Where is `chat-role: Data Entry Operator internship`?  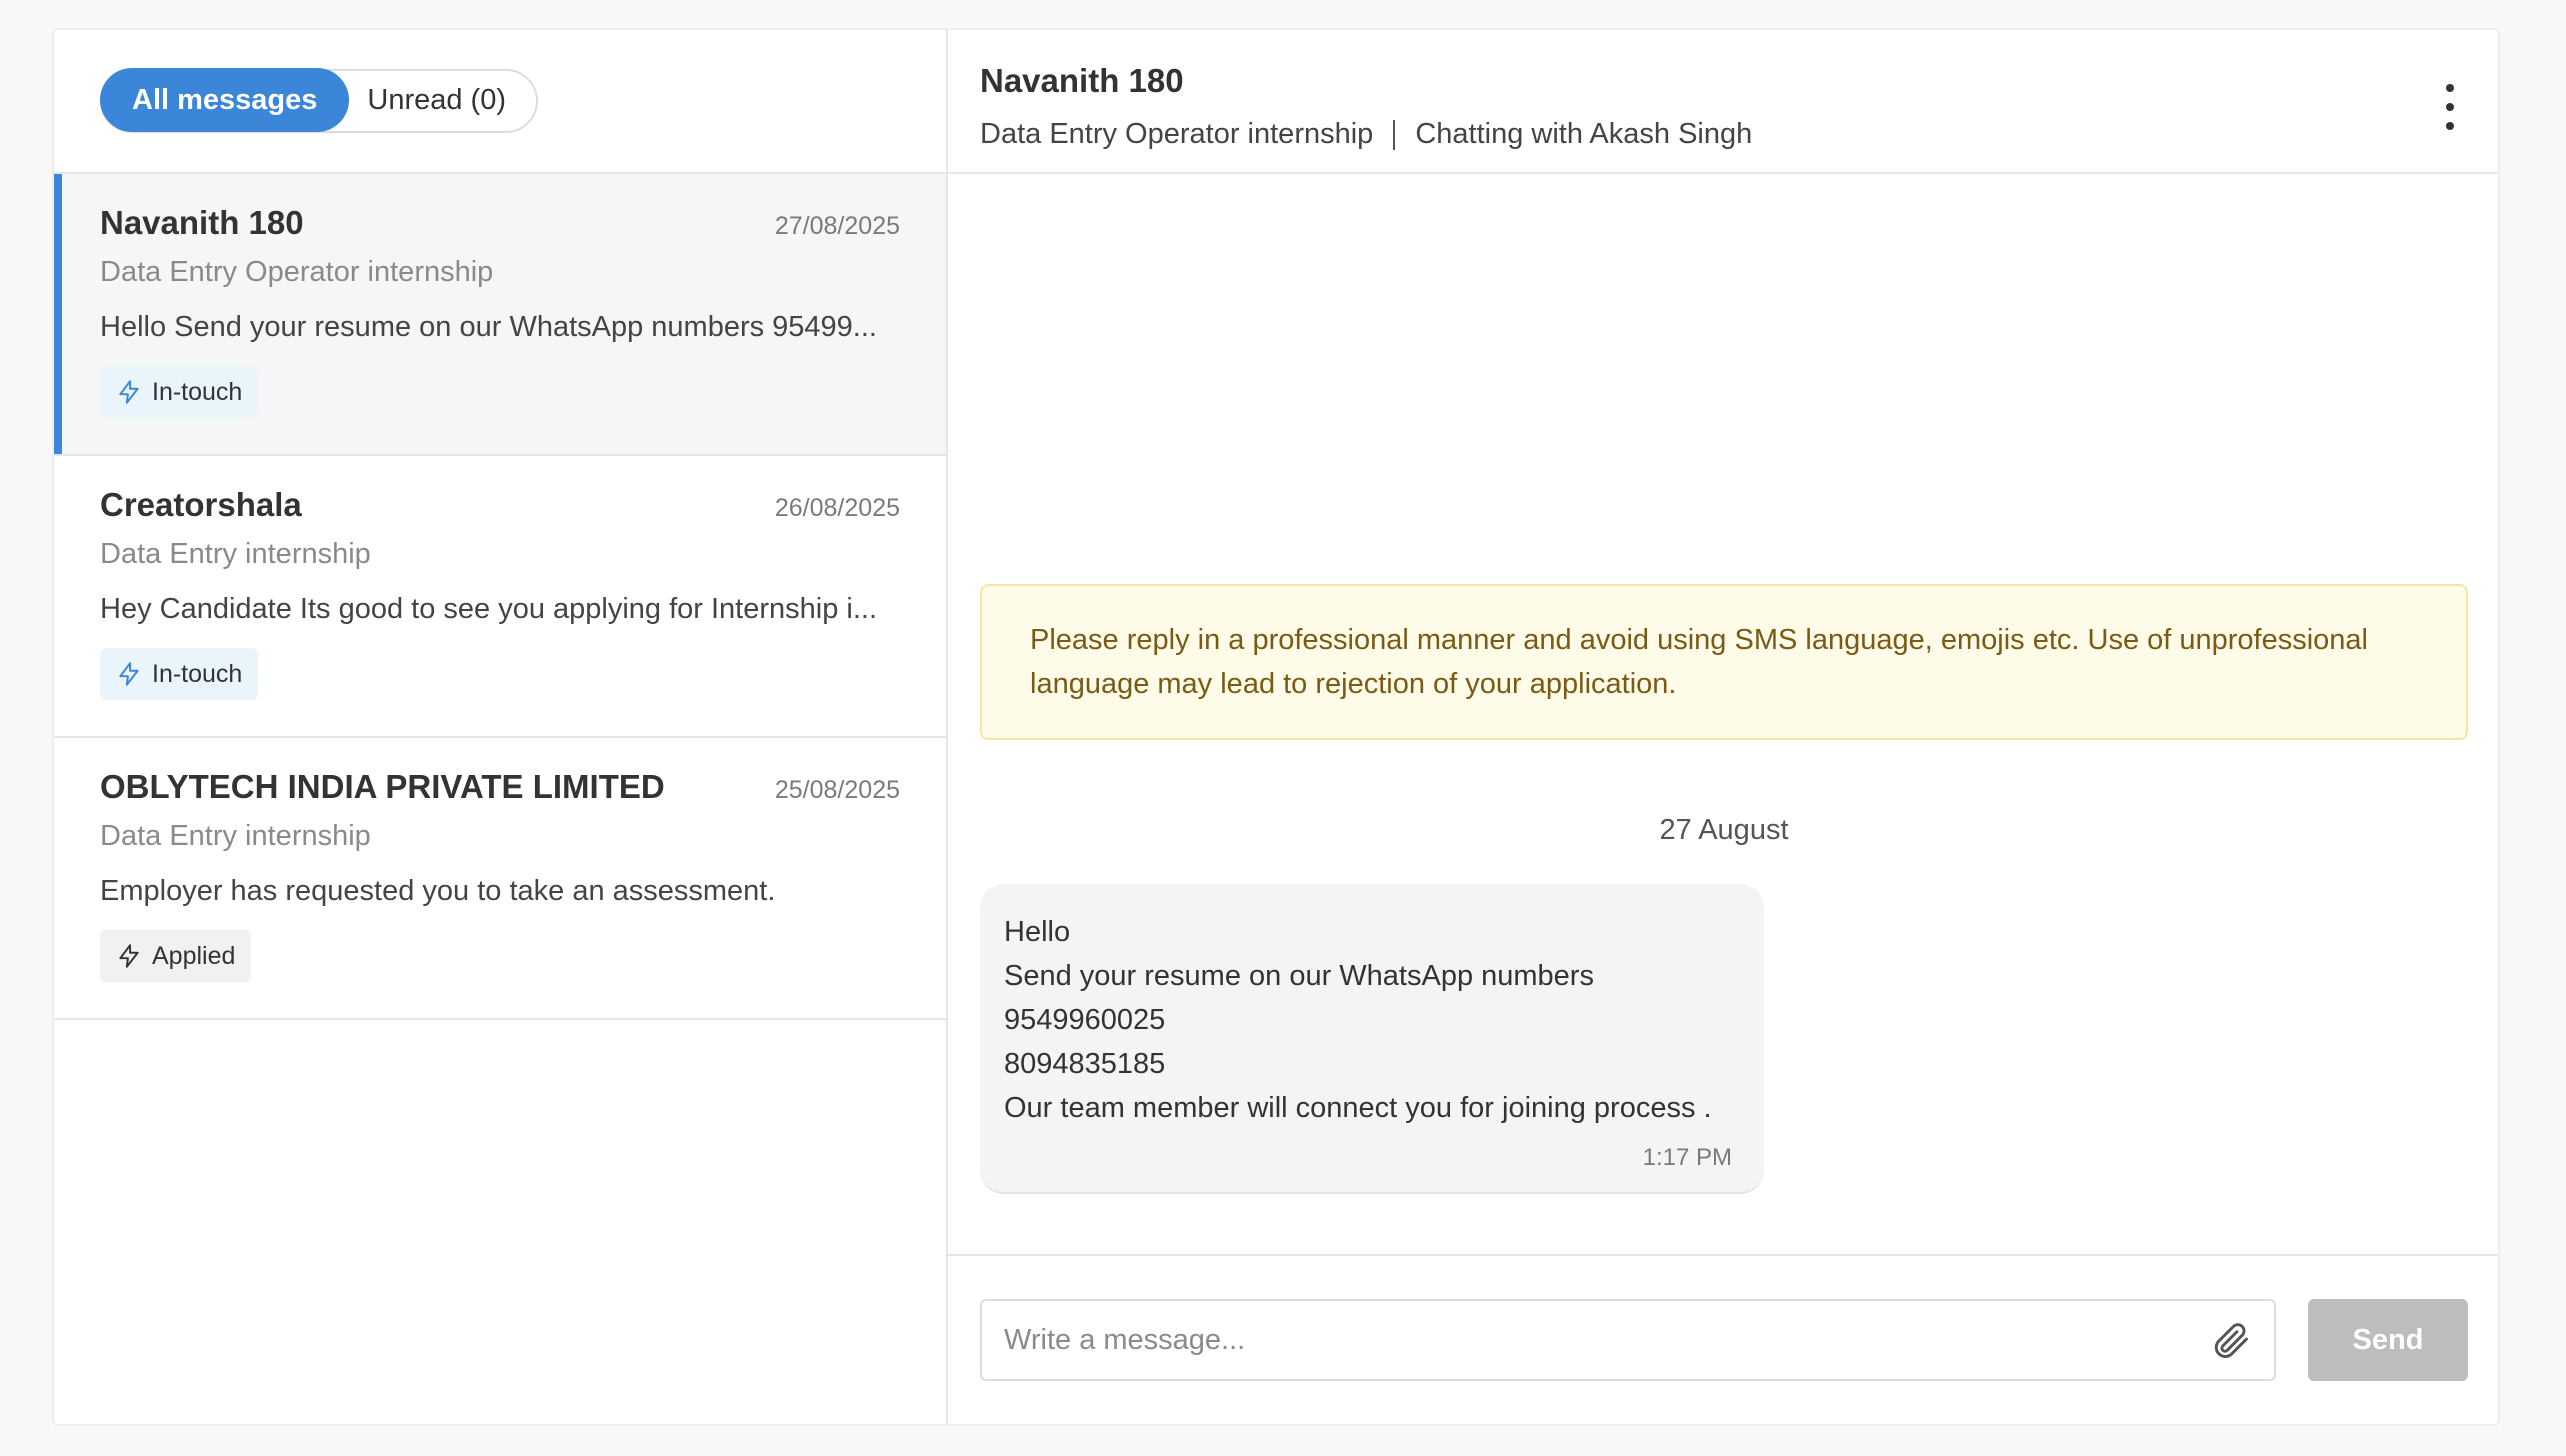 chat-role: Data Entry Operator internship is located at coordinates (1177, 134).